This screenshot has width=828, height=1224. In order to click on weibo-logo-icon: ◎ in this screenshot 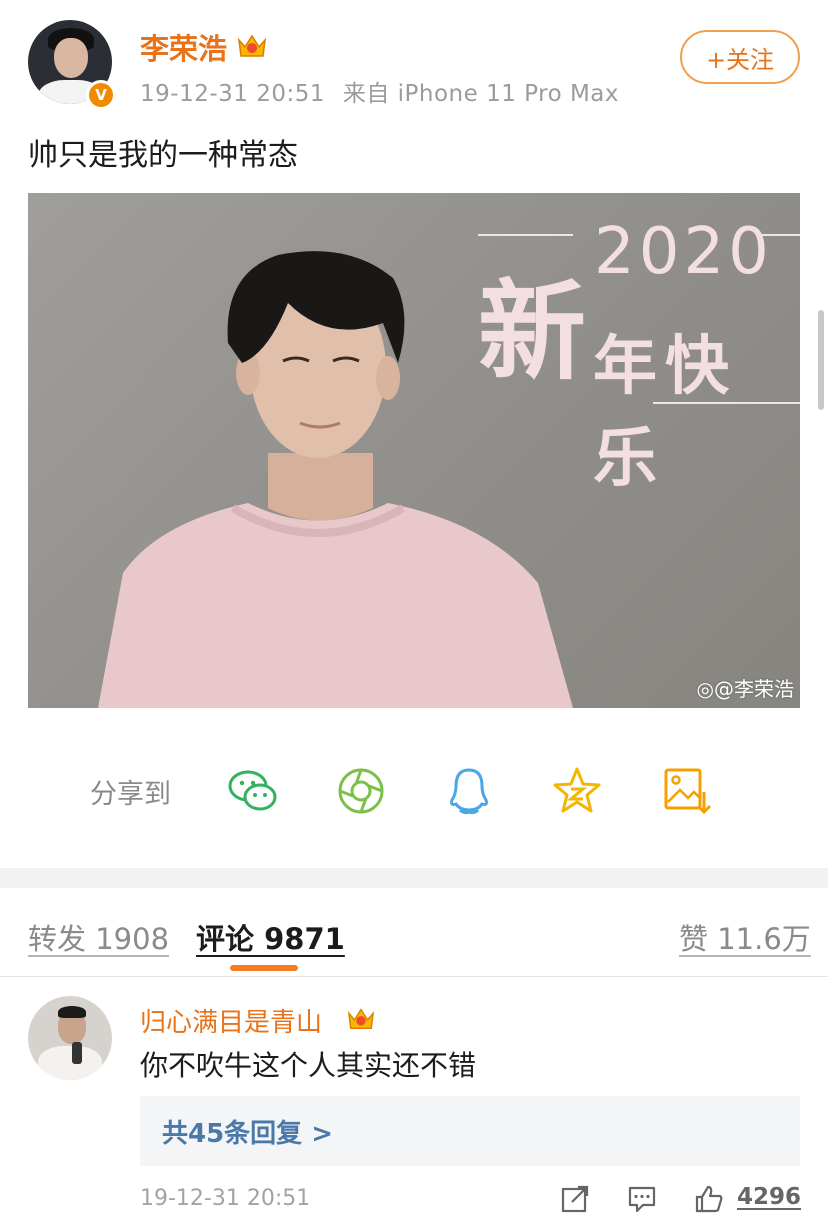, I will do `click(705, 689)`.